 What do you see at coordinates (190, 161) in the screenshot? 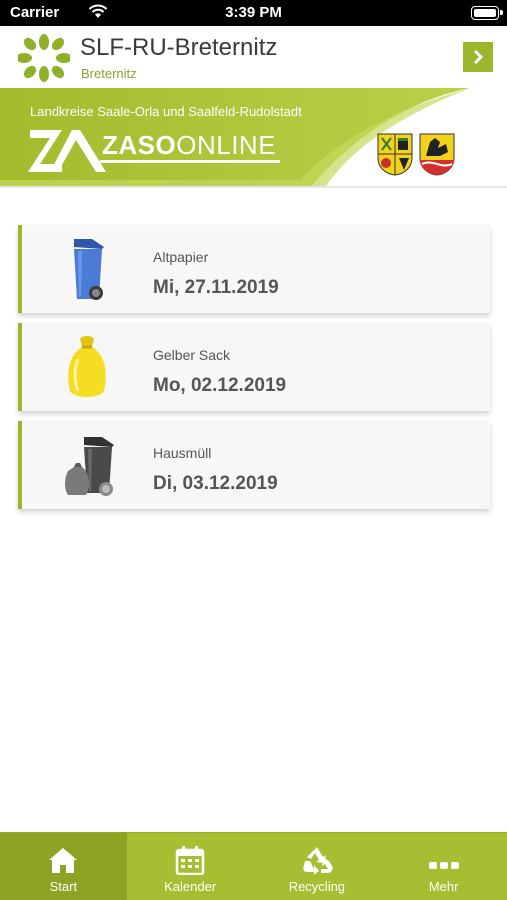
I see `wordmark-underline` at bounding box center [190, 161].